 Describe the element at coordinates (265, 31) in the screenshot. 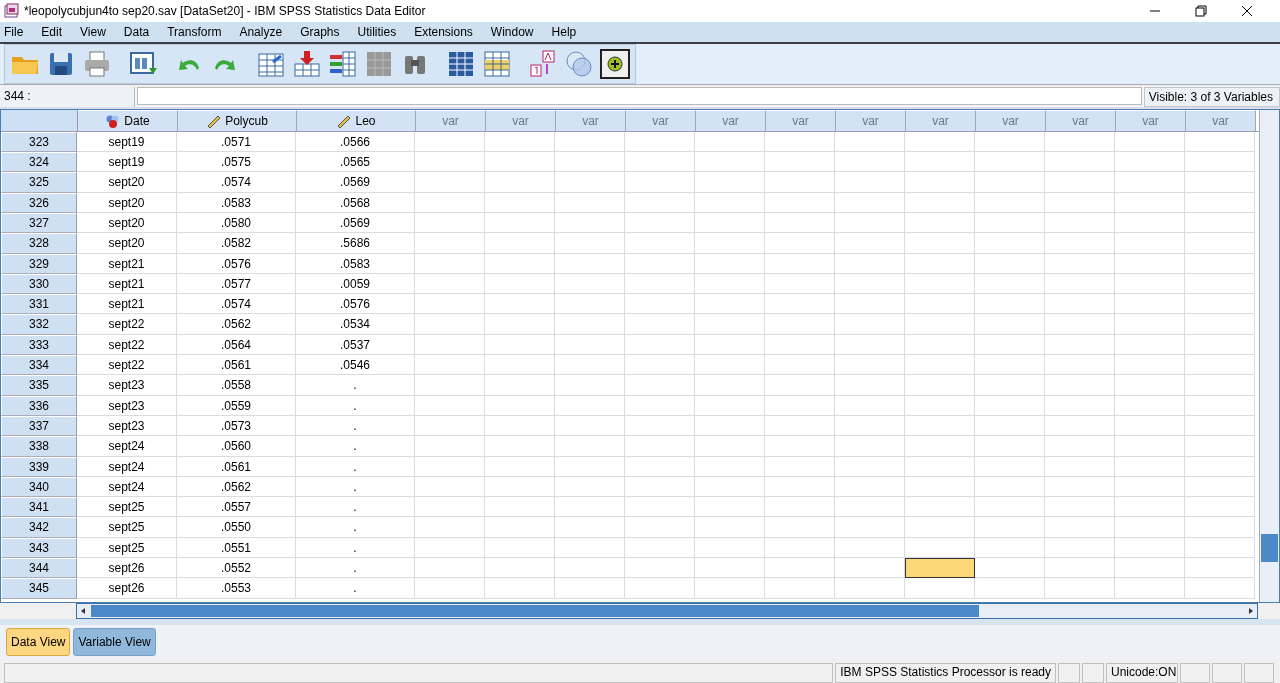

I see `menu-item: Analyze` at that location.